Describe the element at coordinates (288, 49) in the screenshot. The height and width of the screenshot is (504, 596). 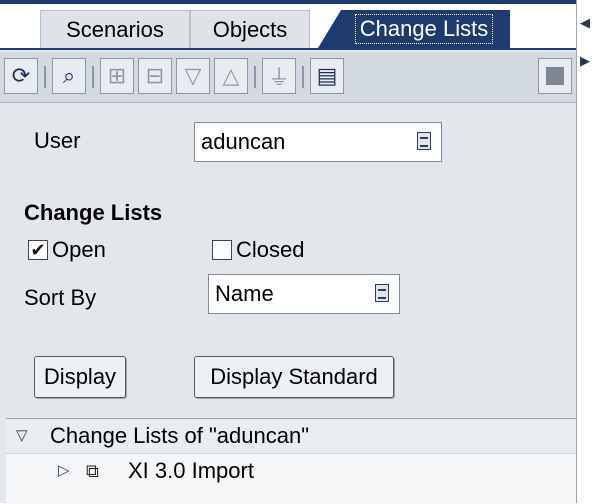
I see `tab-baseline` at that location.